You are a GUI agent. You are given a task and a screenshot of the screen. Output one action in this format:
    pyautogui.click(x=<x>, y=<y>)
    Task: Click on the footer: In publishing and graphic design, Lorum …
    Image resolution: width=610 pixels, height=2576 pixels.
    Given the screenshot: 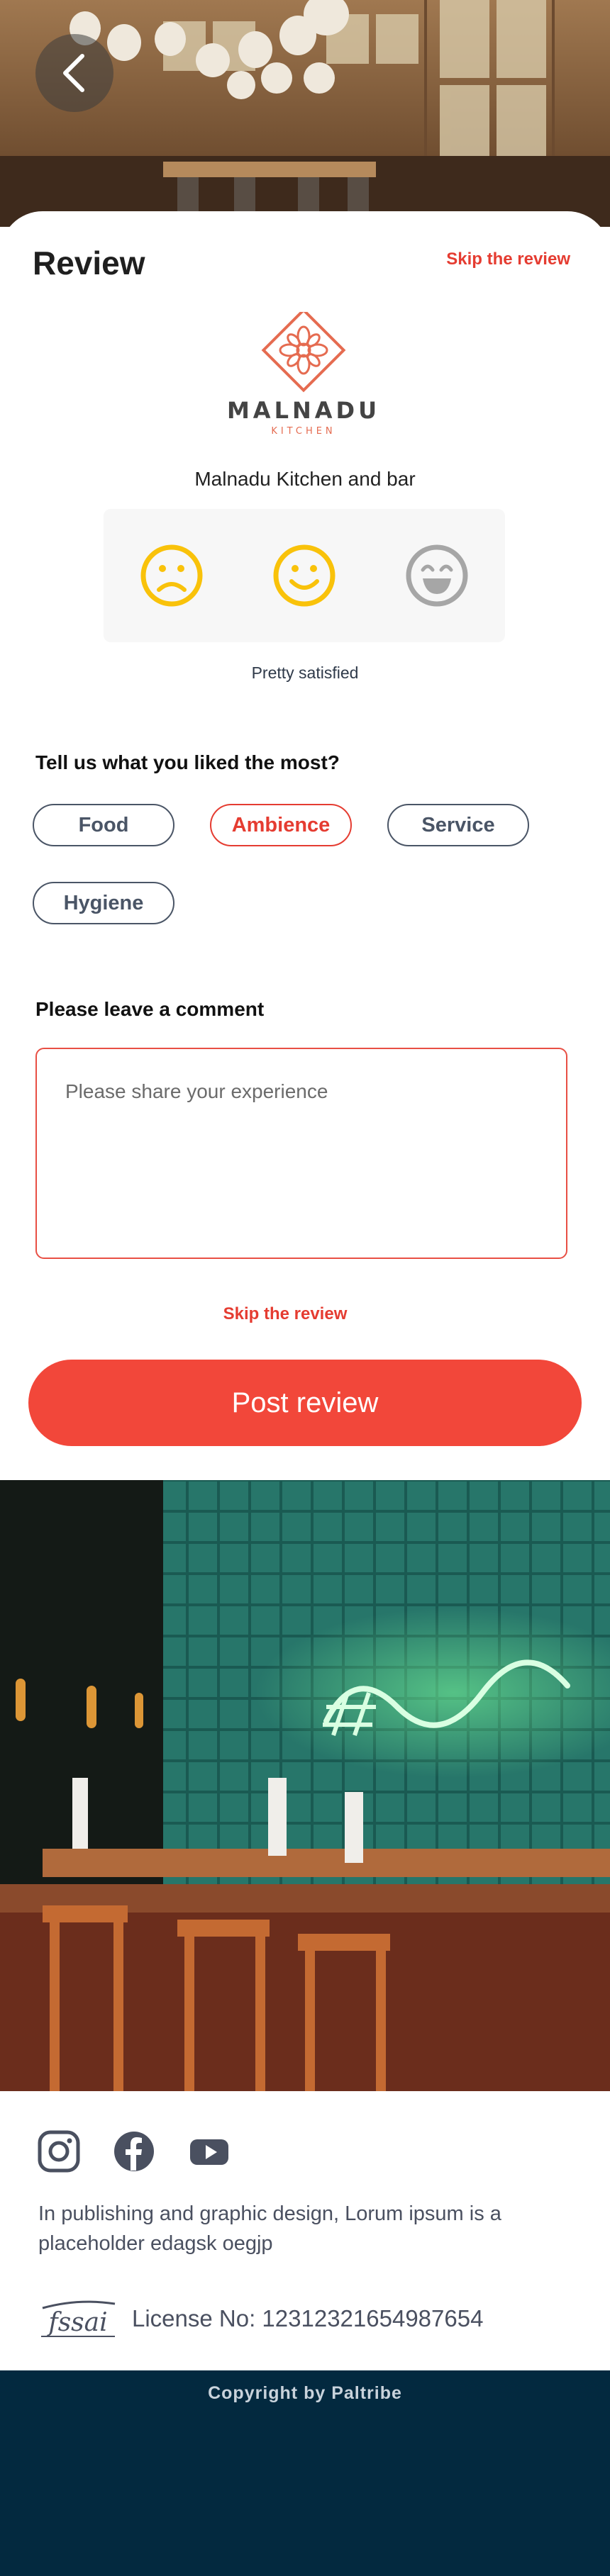 What is the action you would take?
    pyautogui.click(x=305, y=2231)
    